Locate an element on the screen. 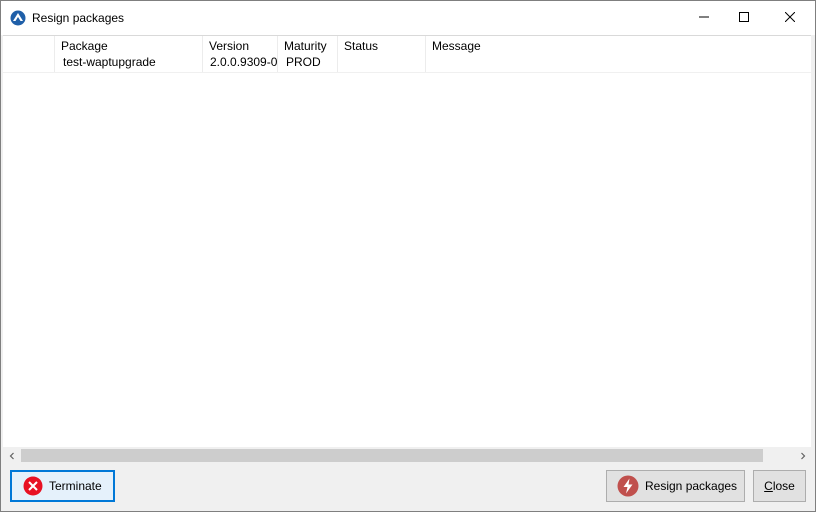 Image resolution: width=816 pixels, height=512 pixels. lightning-icon is located at coordinates (628, 486).